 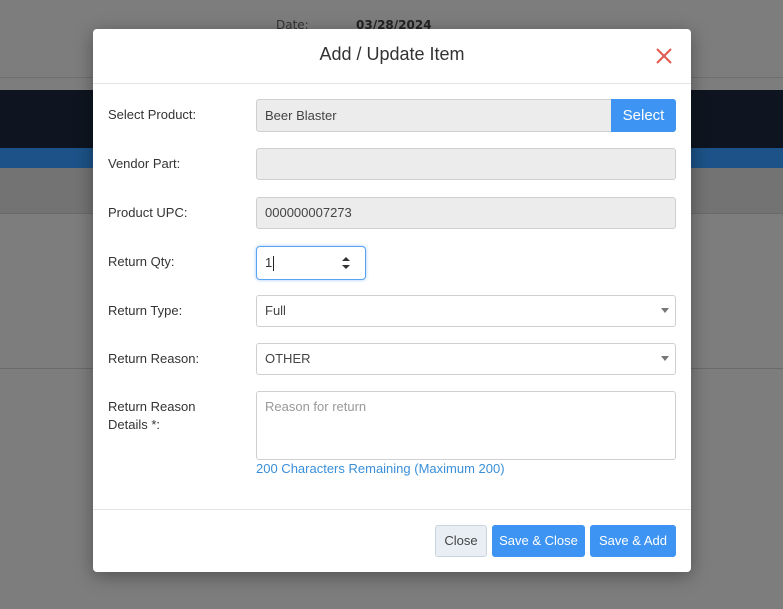 What do you see at coordinates (151, 416) in the screenshot?
I see `return-reason-details-label: Return Reason Details *:` at bounding box center [151, 416].